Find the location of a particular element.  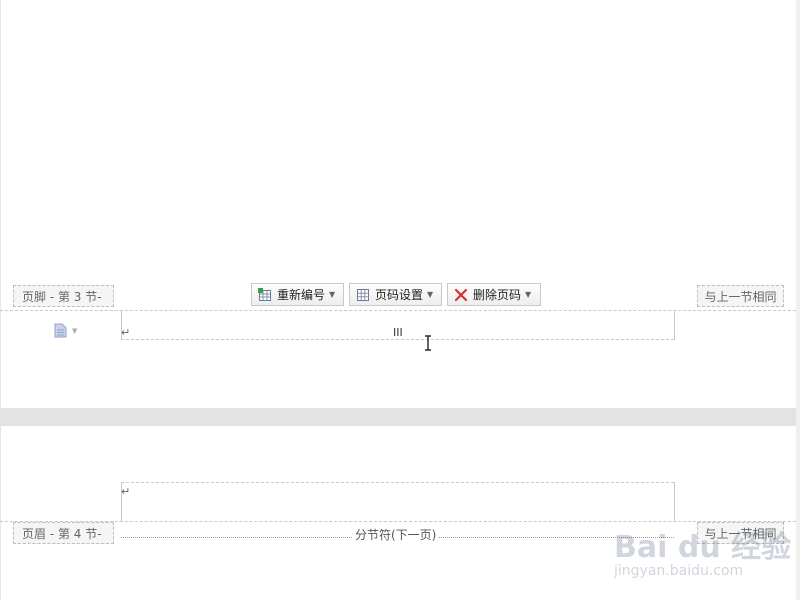

page-gap is located at coordinates (400, 417).